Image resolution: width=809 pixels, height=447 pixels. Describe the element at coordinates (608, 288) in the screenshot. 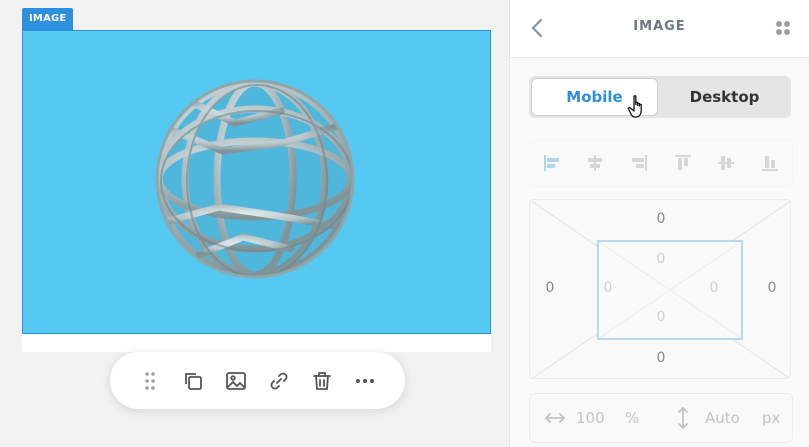

I see `padding-left-value: 0` at that location.